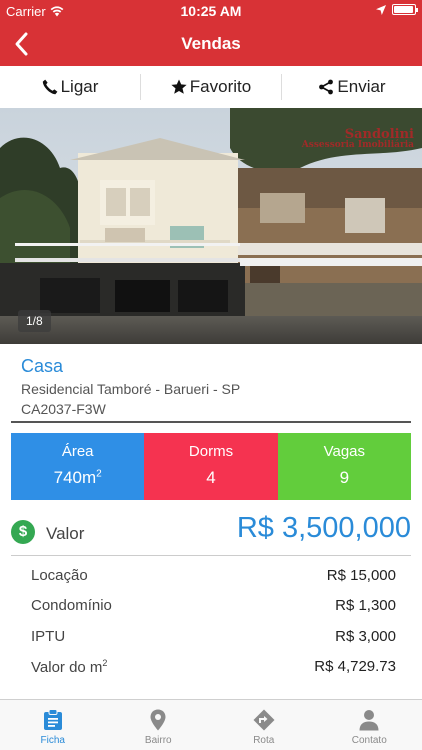 Image resolution: width=422 pixels, height=750 pixels. Describe the element at coordinates (48, 636) in the screenshot. I see `fee-label: IPTU` at that location.